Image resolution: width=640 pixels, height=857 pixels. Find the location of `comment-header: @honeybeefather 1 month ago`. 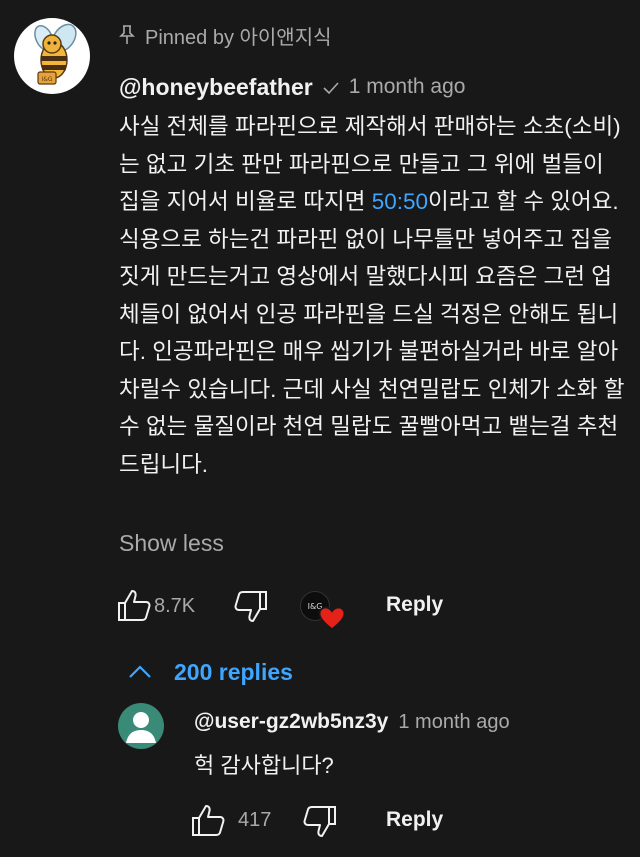

comment-header: @honeybeefather 1 month ago is located at coordinates (292, 87).